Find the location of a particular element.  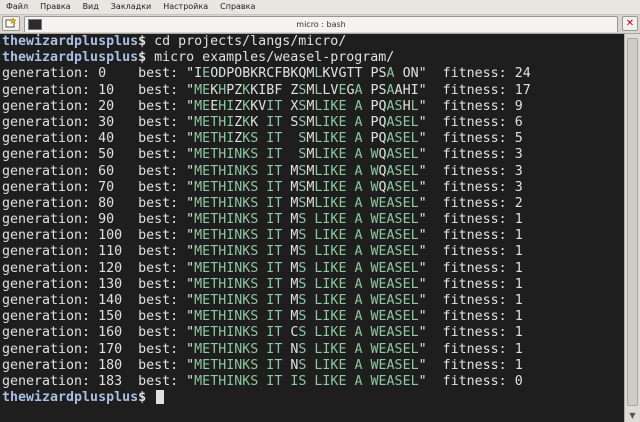

menu-settings: Настройка is located at coordinates (185, 7).